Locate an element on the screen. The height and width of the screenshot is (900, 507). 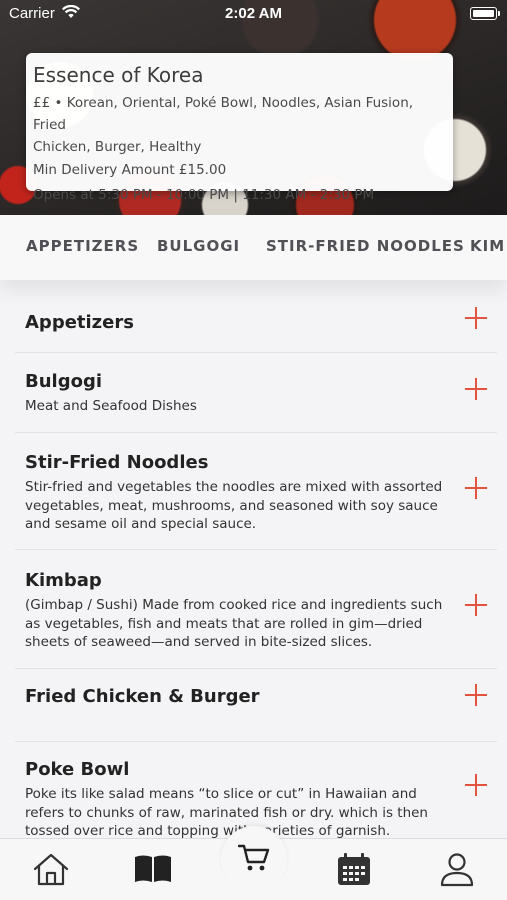
tab-kimbap: KIM is located at coordinates (487, 246).